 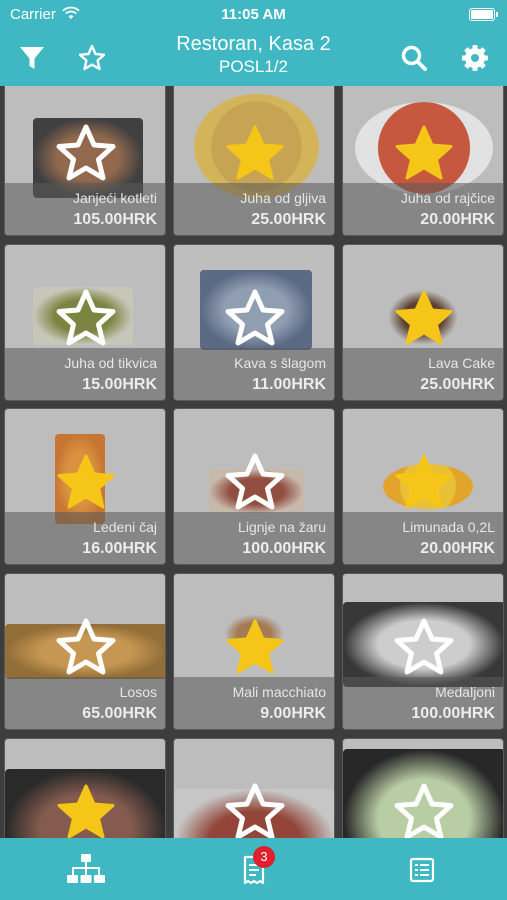 What do you see at coordinates (253, 66) in the screenshot?
I see `nav-subtitle: POSL1/2` at bounding box center [253, 66].